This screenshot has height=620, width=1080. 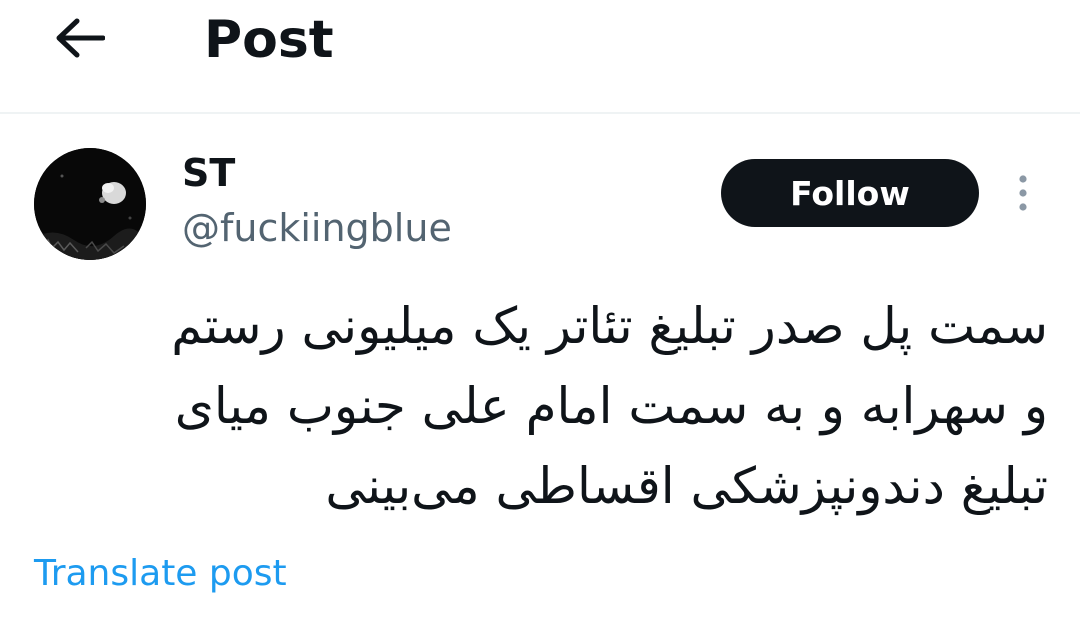 I want to click on translate-post-link: Translate post, so click(x=160, y=574).